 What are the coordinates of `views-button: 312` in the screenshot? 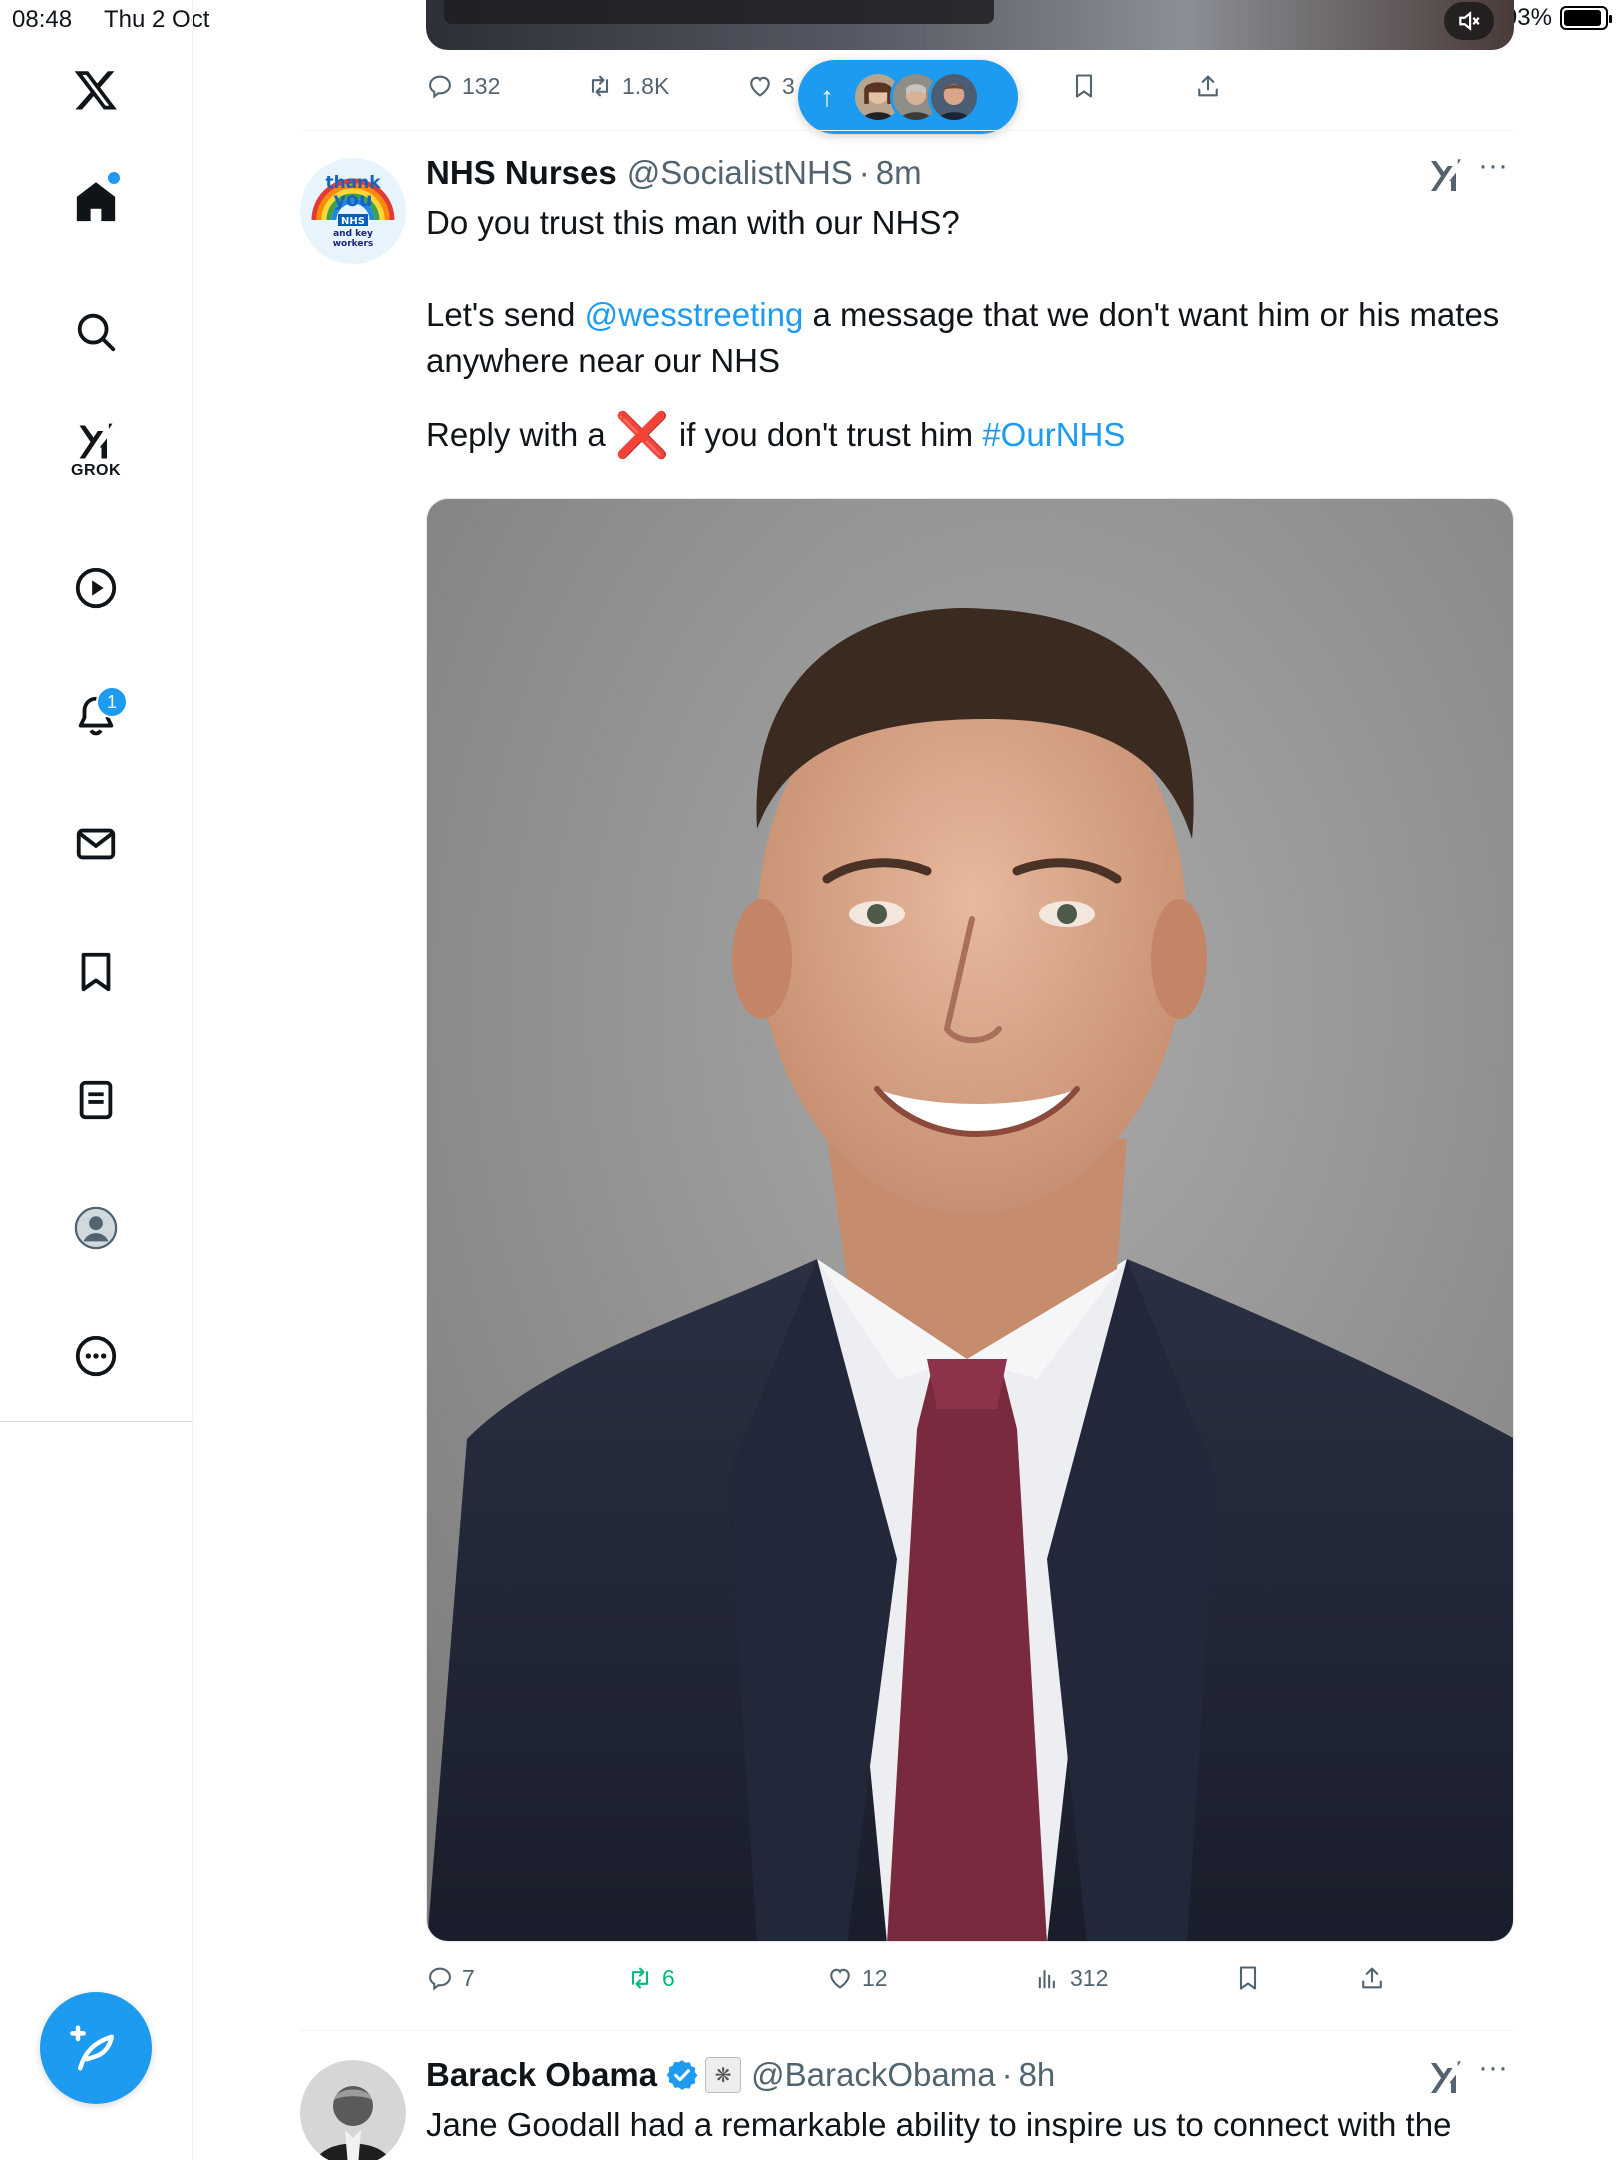 It's located at (1071, 1978).